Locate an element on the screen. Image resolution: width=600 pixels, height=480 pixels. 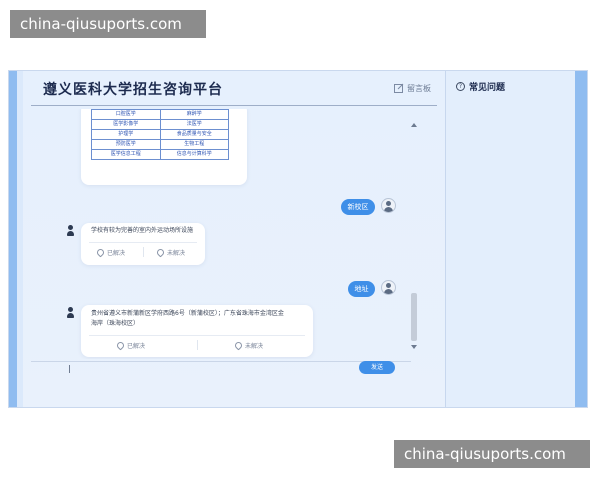
input-divider is located at coordinates (221, 361).